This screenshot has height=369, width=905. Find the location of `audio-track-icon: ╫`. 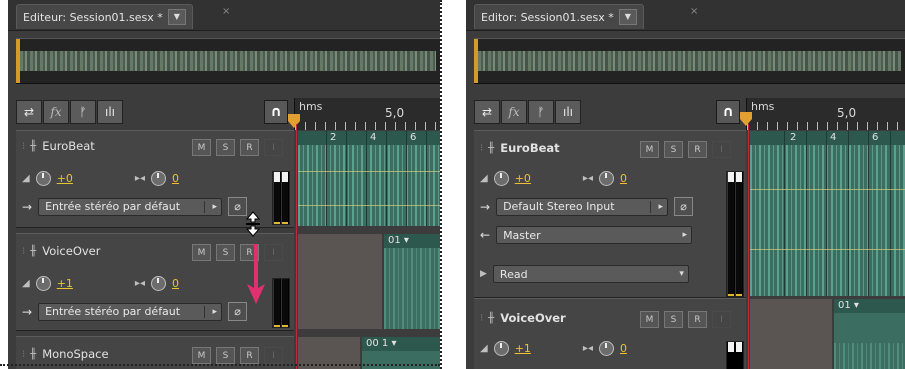

audio-track-icon: ╫ is located at coordinates (33, 354).